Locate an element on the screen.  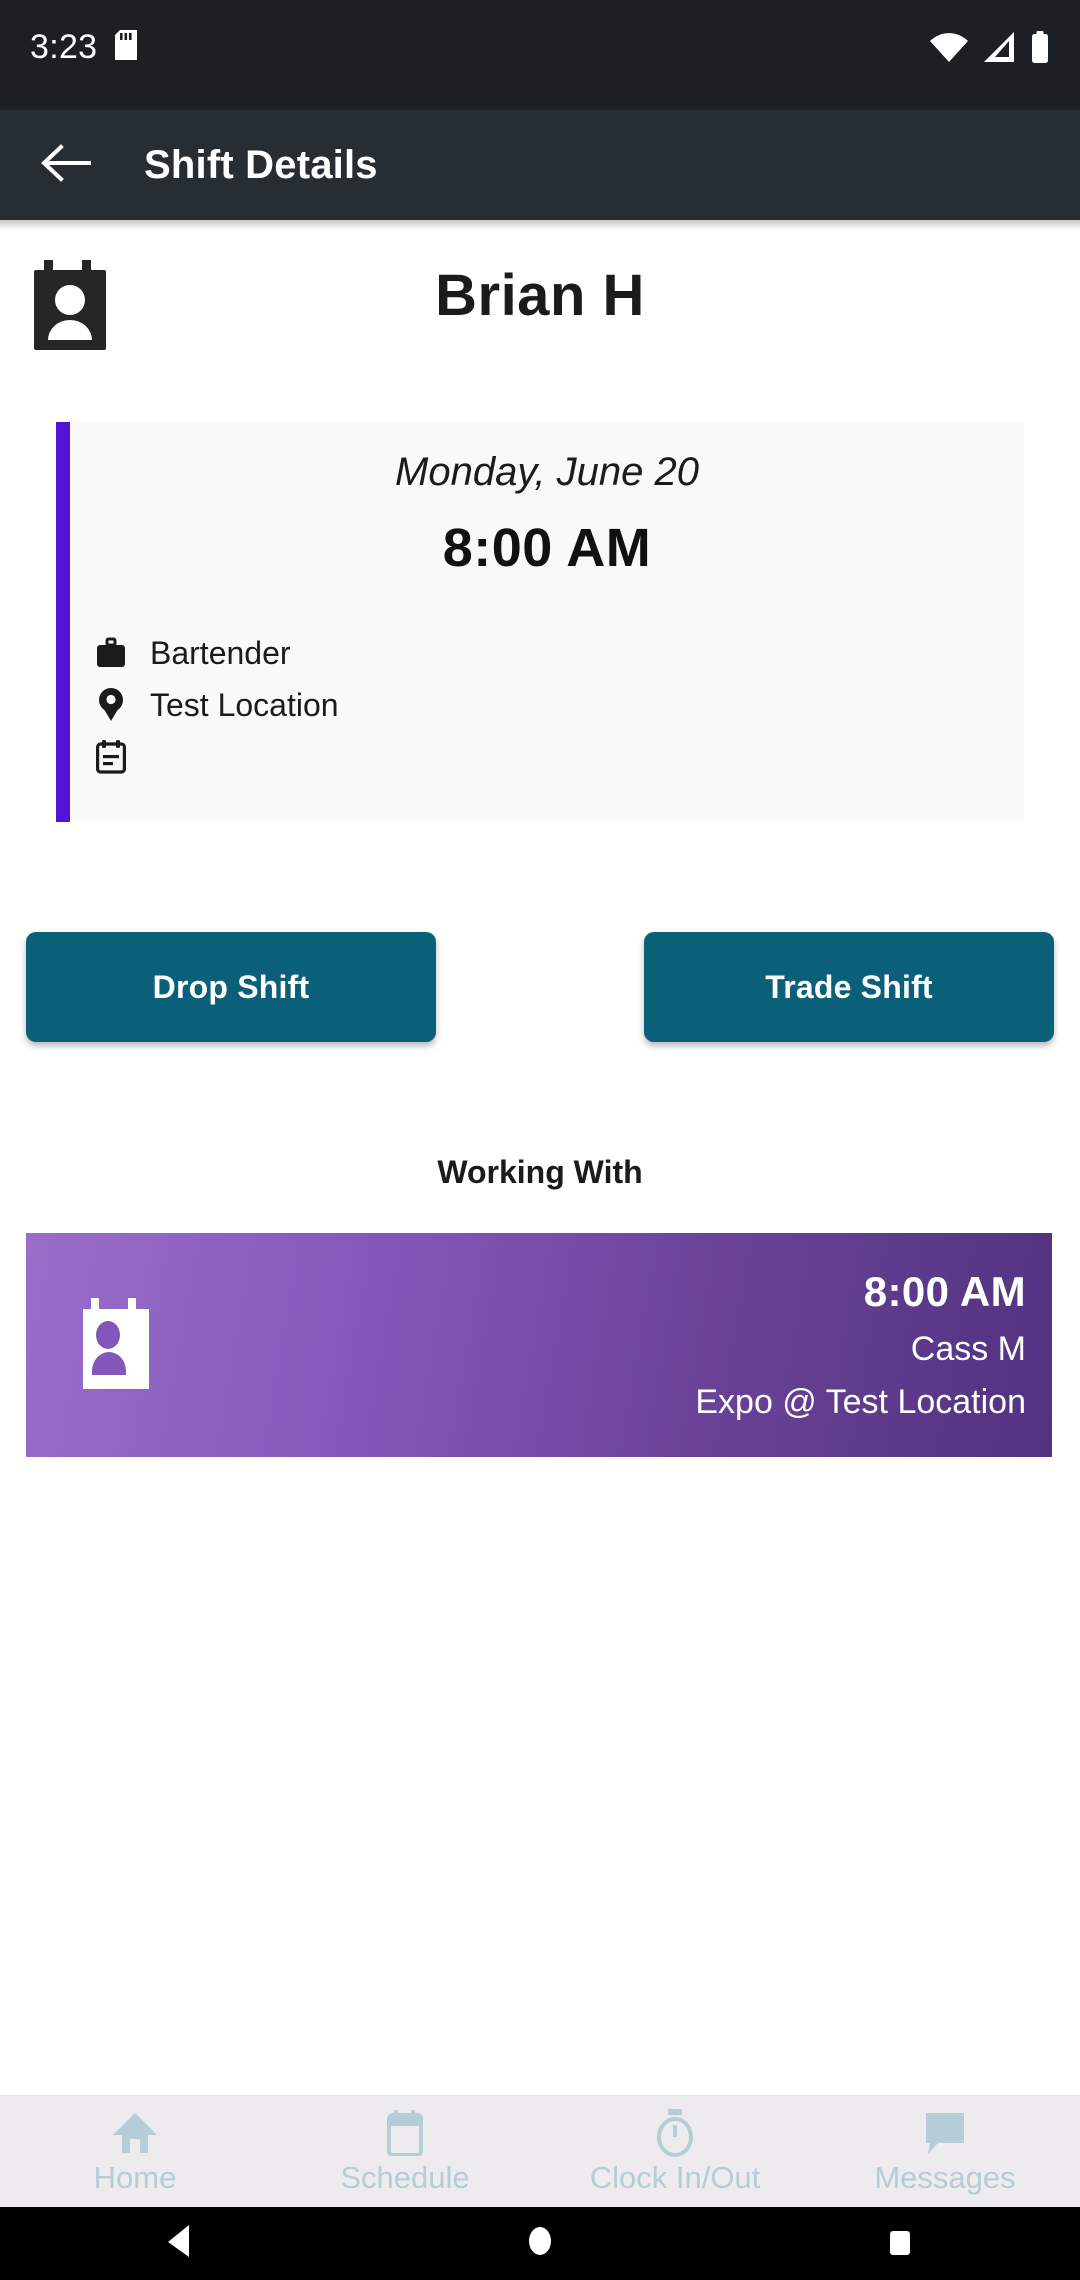
stopwatch-icon is located at coordinates (675, 2132).